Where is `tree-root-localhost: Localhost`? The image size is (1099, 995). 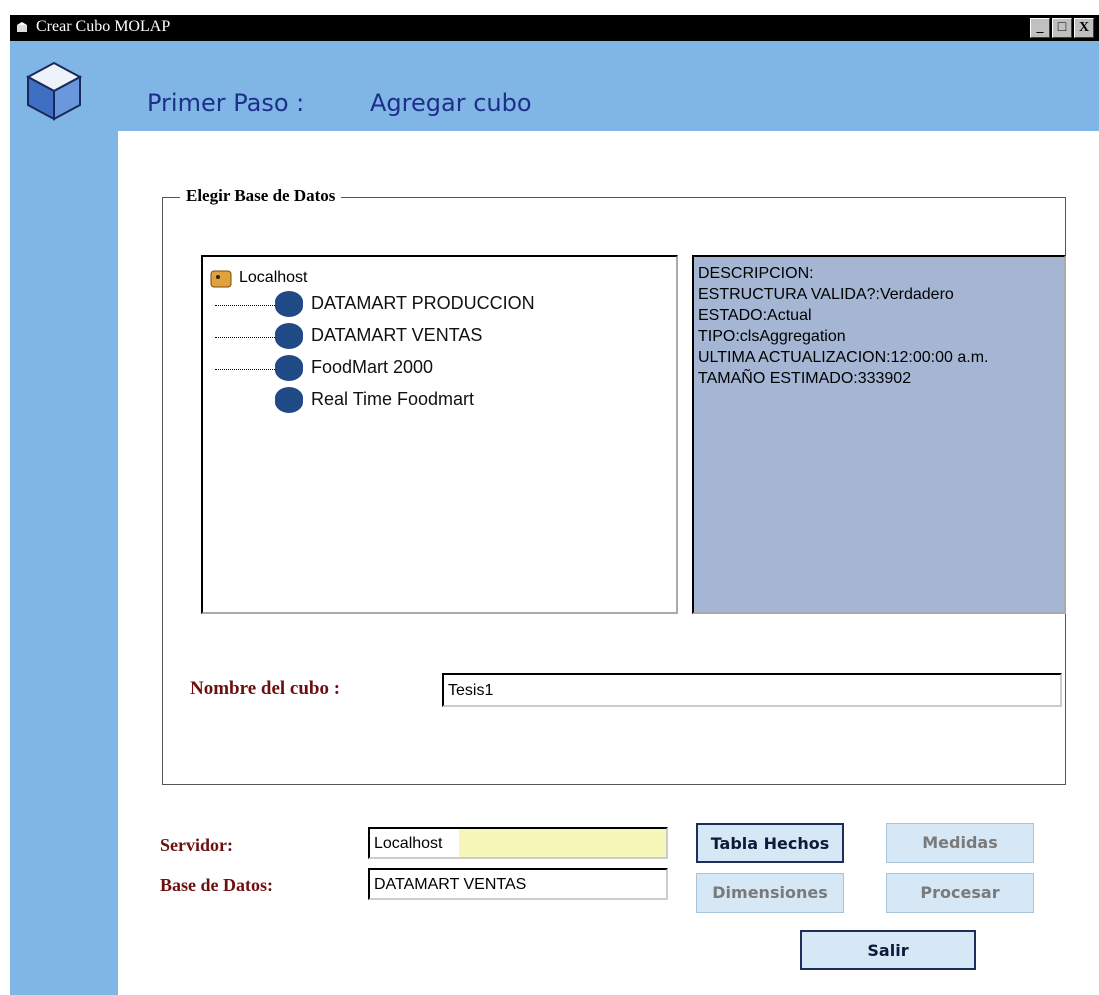 tree-root-localhost: Localhost is located at coordinates (273, 278).